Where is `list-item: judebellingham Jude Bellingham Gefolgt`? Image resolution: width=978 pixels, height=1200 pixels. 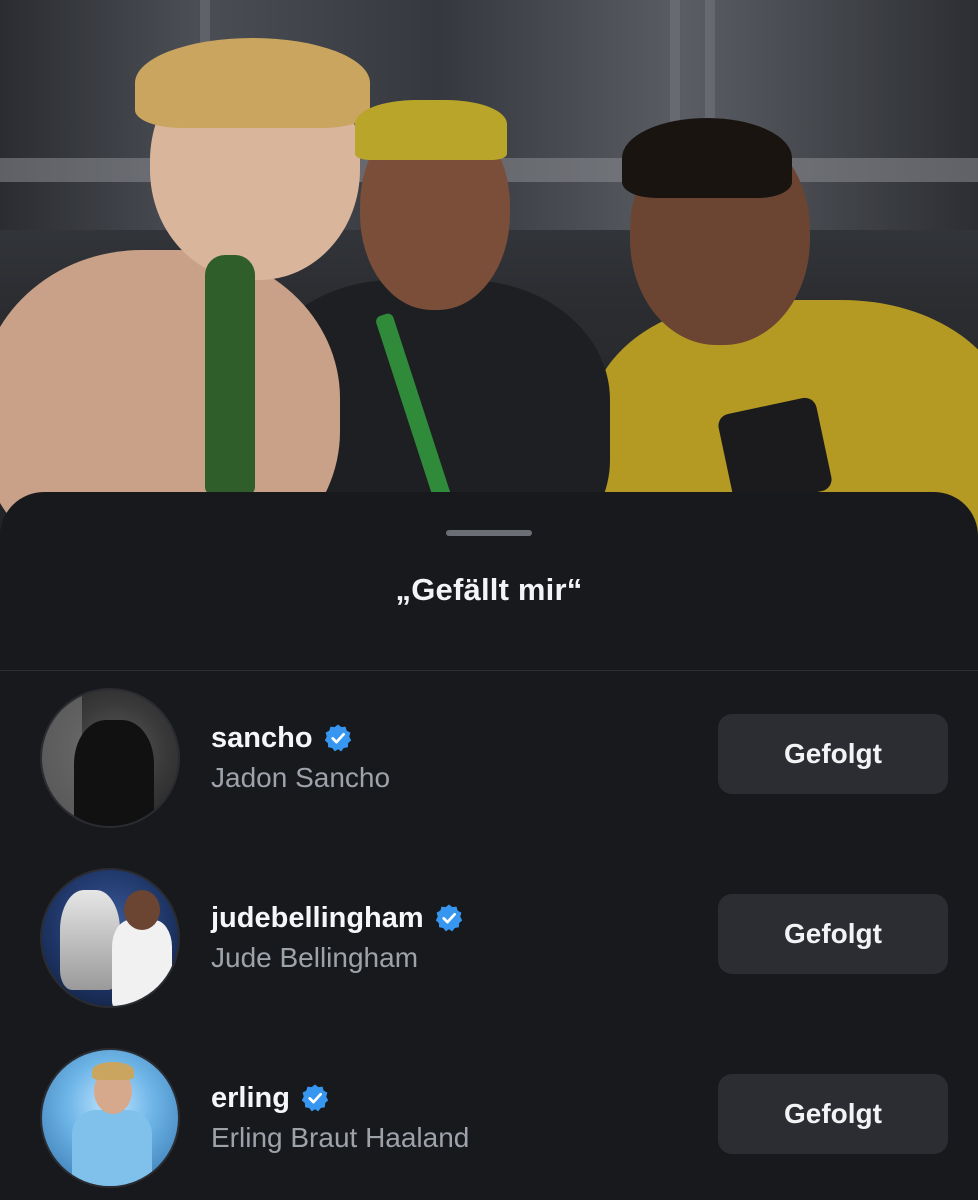
list-item: judebellingham Jude Bellingham Gefolgt is located at coordinates (489, 943).